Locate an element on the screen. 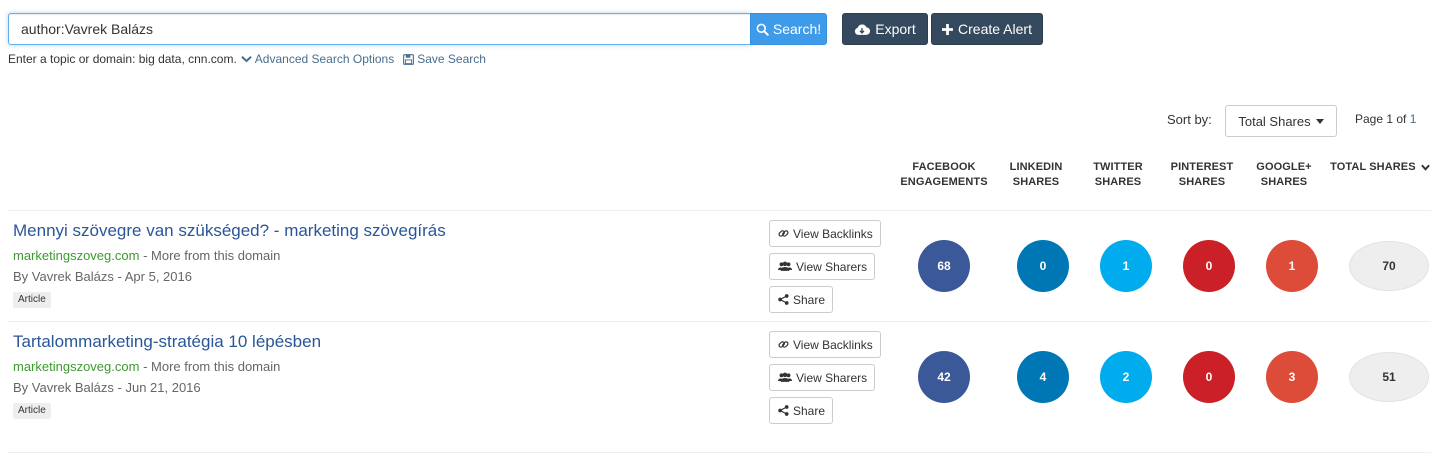  search-button: Search! is located at coordinates (788, 29).